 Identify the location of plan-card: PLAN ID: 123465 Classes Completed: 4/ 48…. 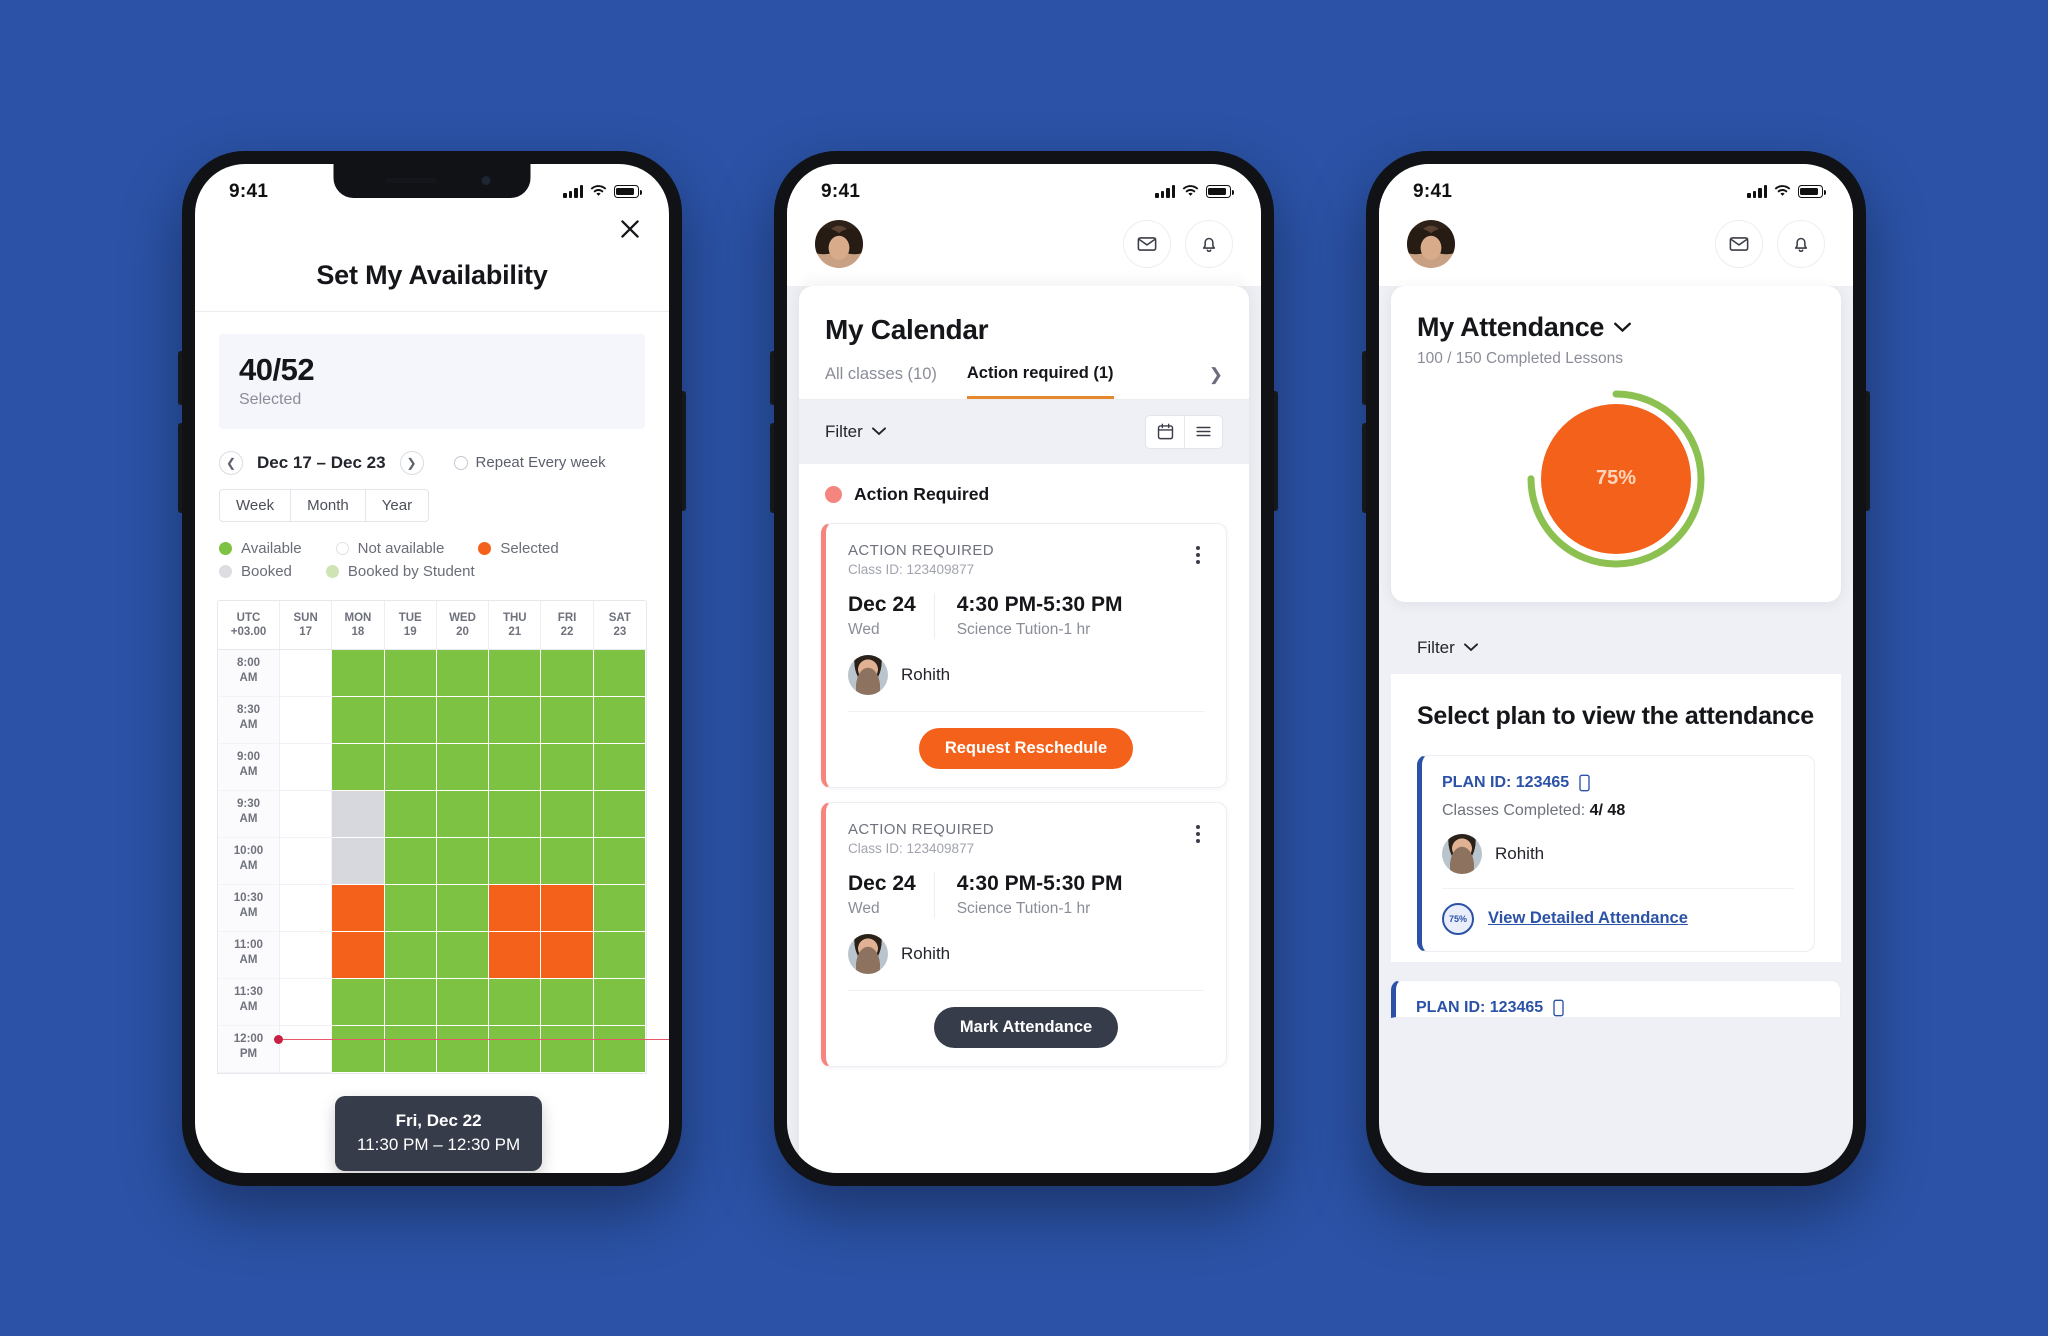
(1616, 853).